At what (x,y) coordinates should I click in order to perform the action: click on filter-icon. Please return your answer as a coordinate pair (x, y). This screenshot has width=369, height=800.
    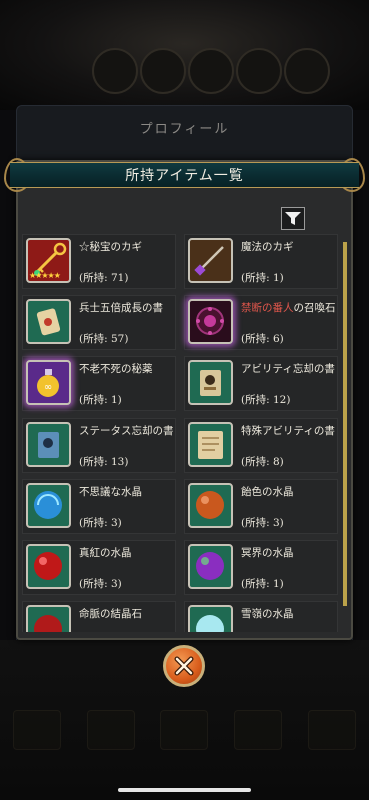
    Looking at the image, I should click on (293, 218).